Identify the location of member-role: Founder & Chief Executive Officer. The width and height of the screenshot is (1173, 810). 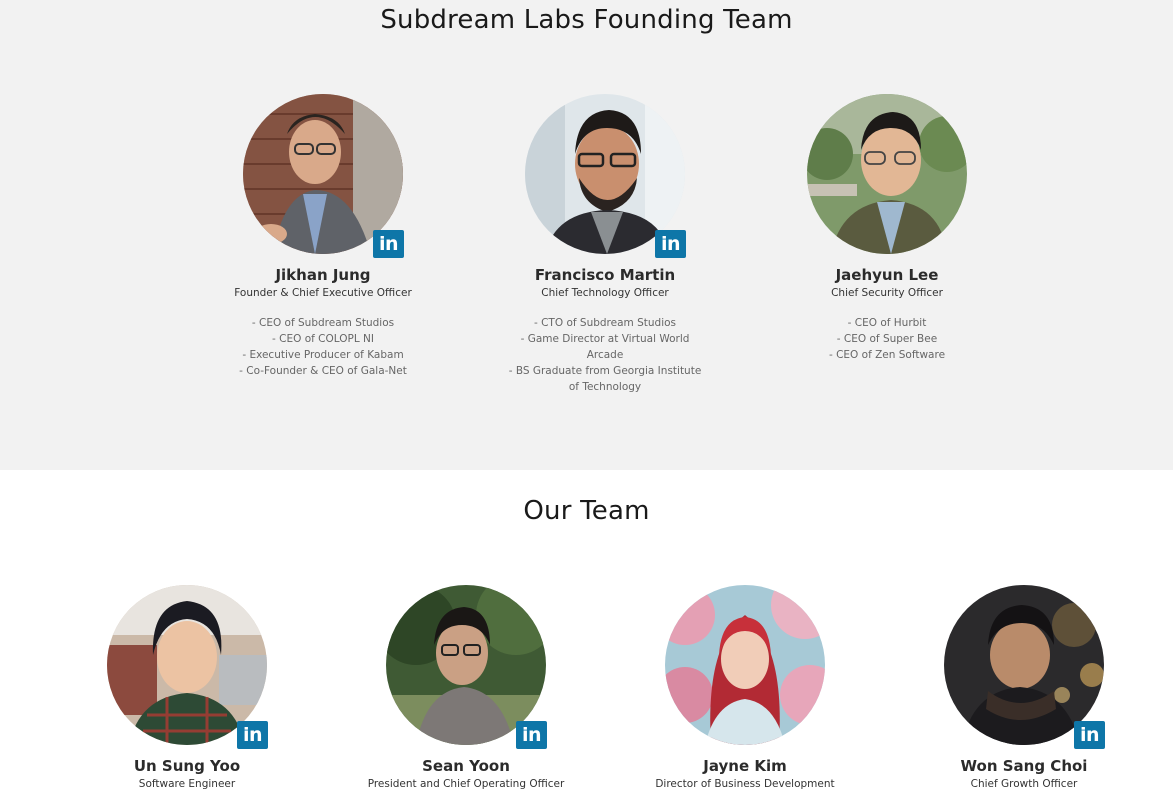
(323, 293).